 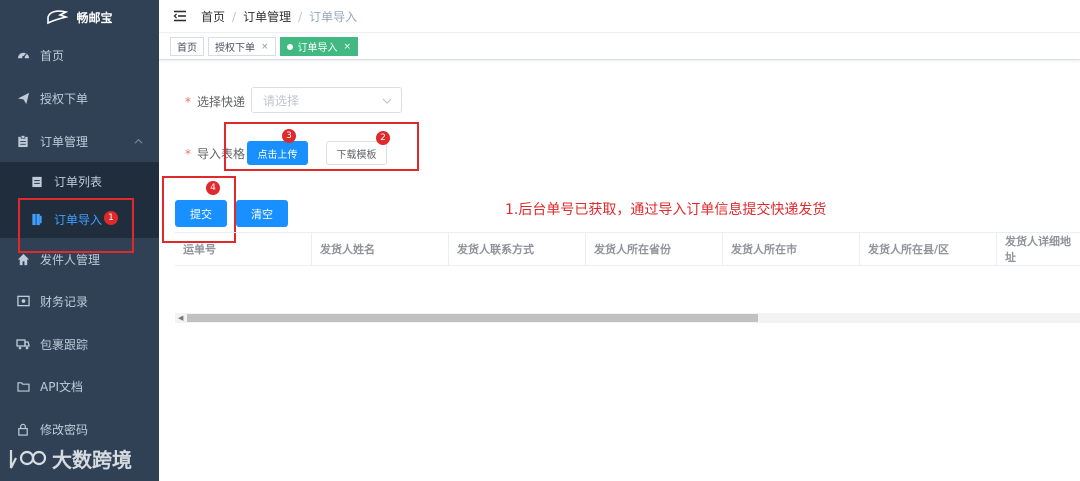 I want to click on tag-label: 订单导入, so click(x=317, y=48).